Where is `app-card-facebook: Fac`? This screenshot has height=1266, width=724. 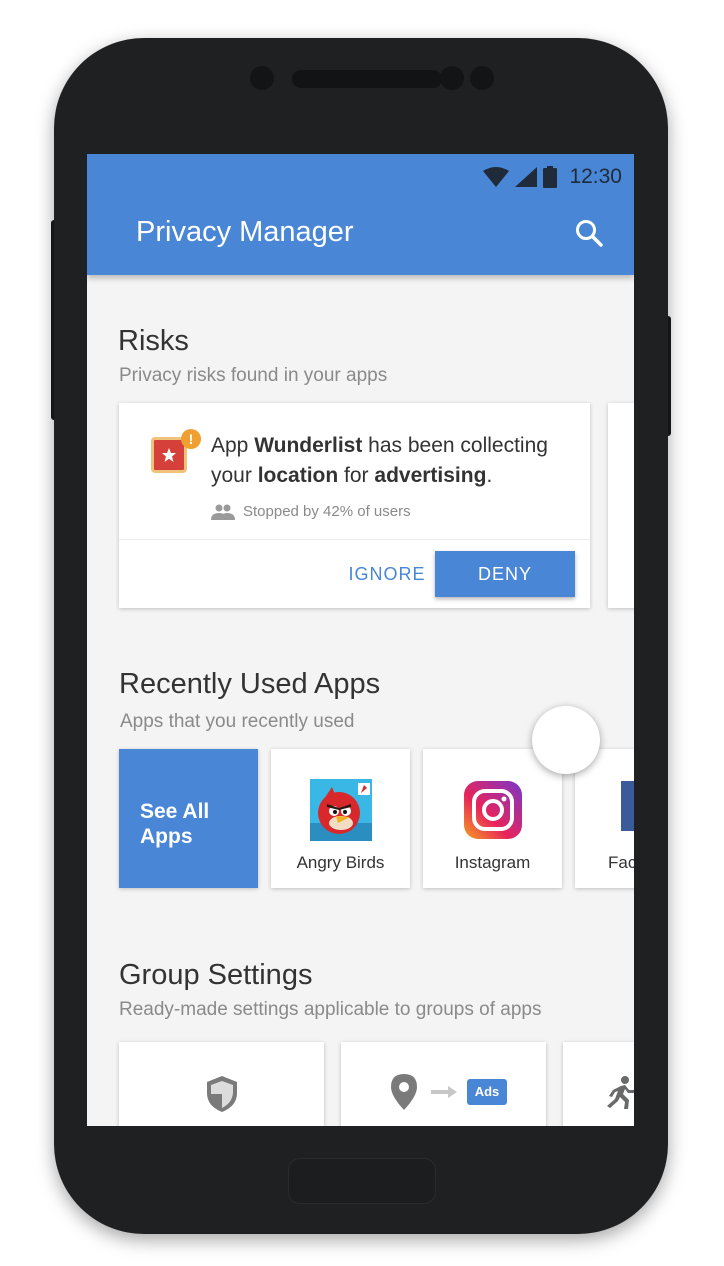
app-card-facebook: Fac is located at coordinates (604, 818).